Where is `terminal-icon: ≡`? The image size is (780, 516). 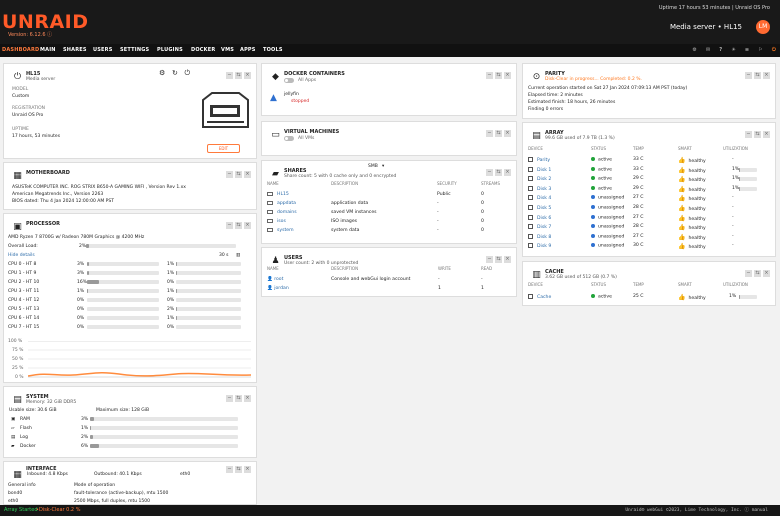
terminal-icon: ≡ is located at coordinates (747, 50).